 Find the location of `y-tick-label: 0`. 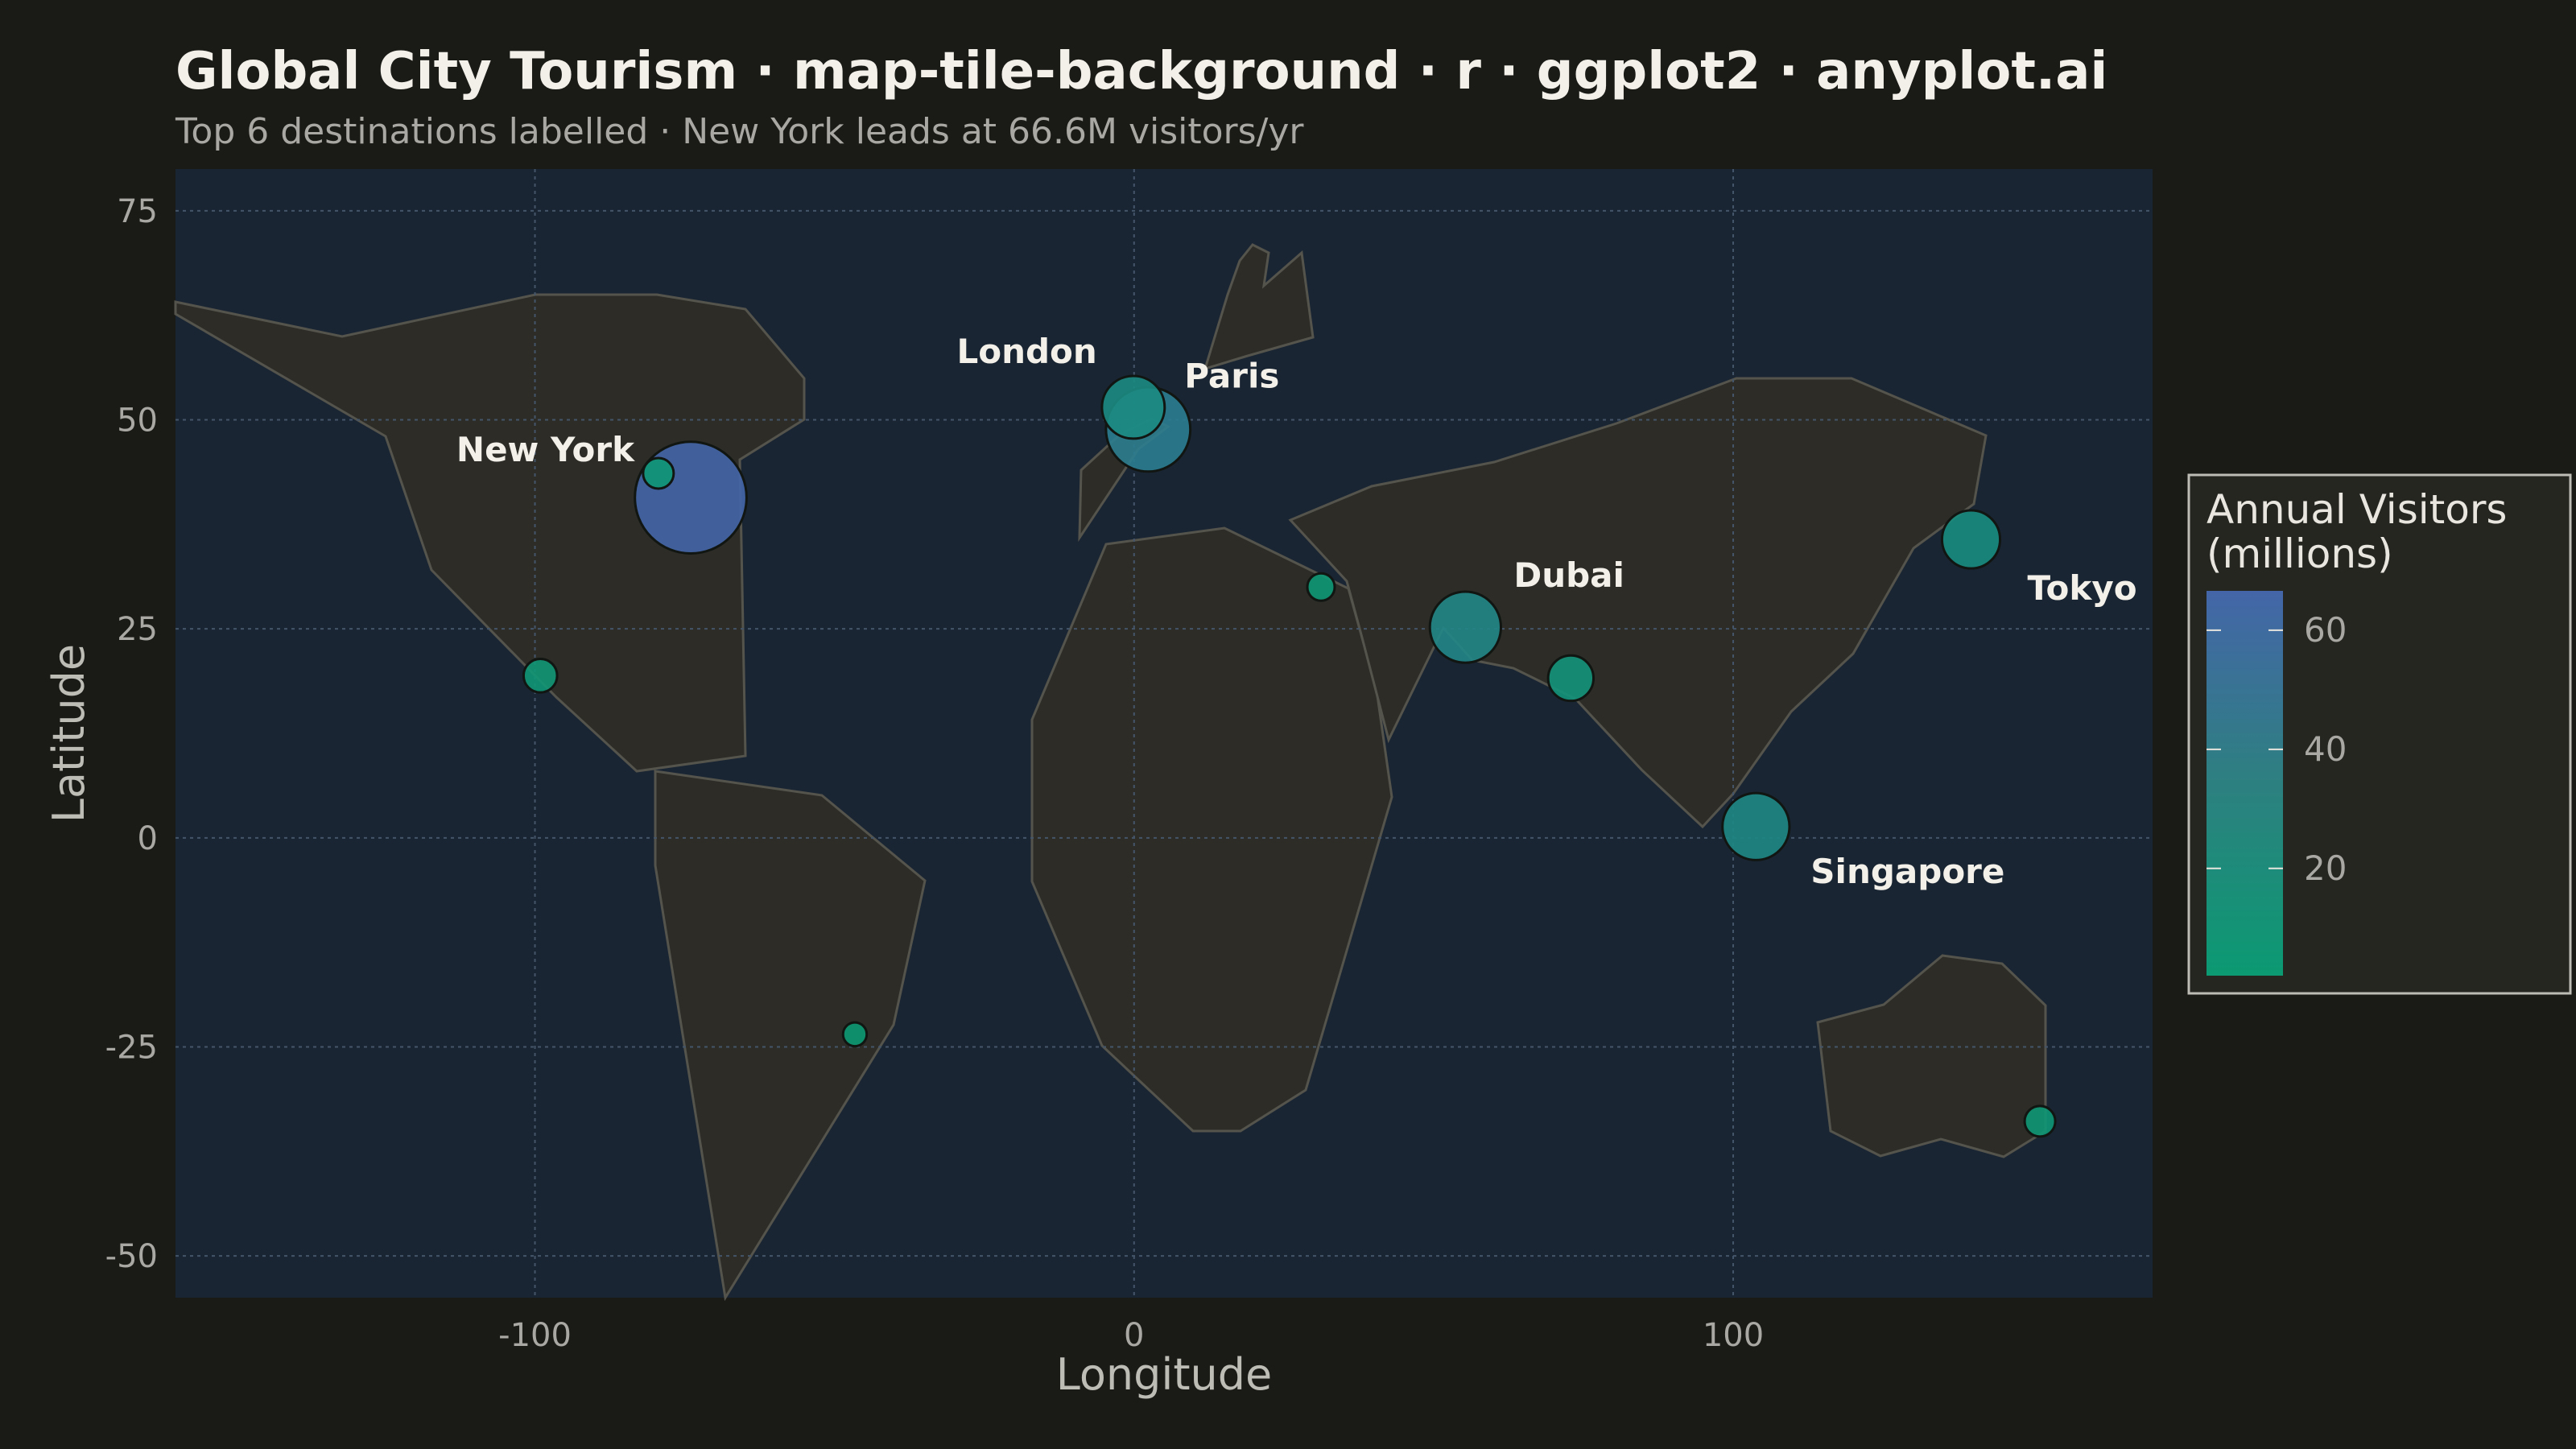

y-tick-label: 0 is located at coordinates (148, 838).